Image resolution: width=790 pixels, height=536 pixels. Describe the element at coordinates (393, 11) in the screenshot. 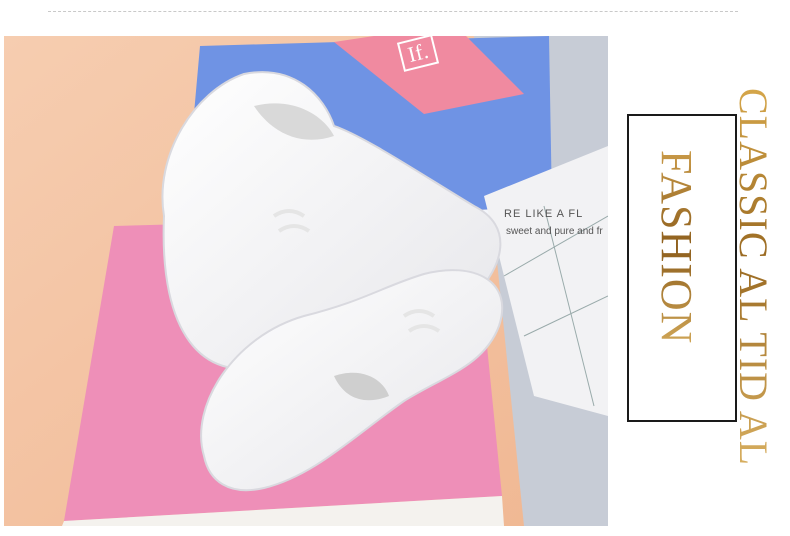

I see `top-dashed-rule` at that location.